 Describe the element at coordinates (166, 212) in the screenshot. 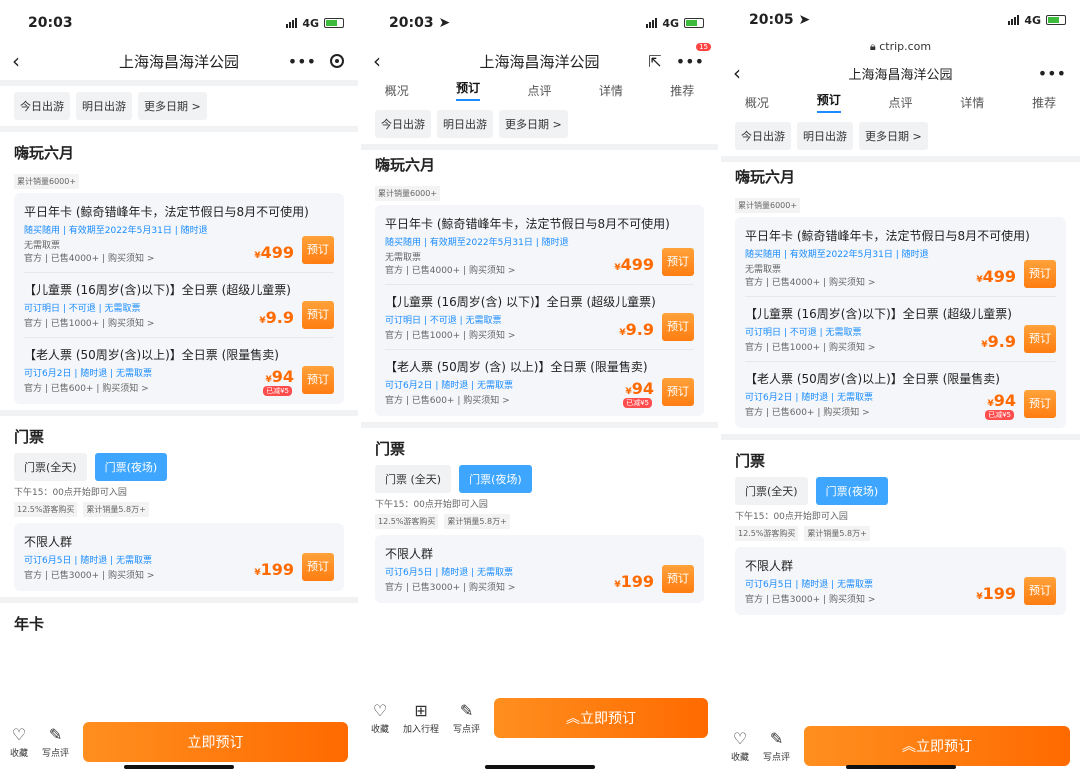

I see `product-name: 平日年卡 (鲸奇错峰年卡，法定节假日与8月不可使用)` at that location.